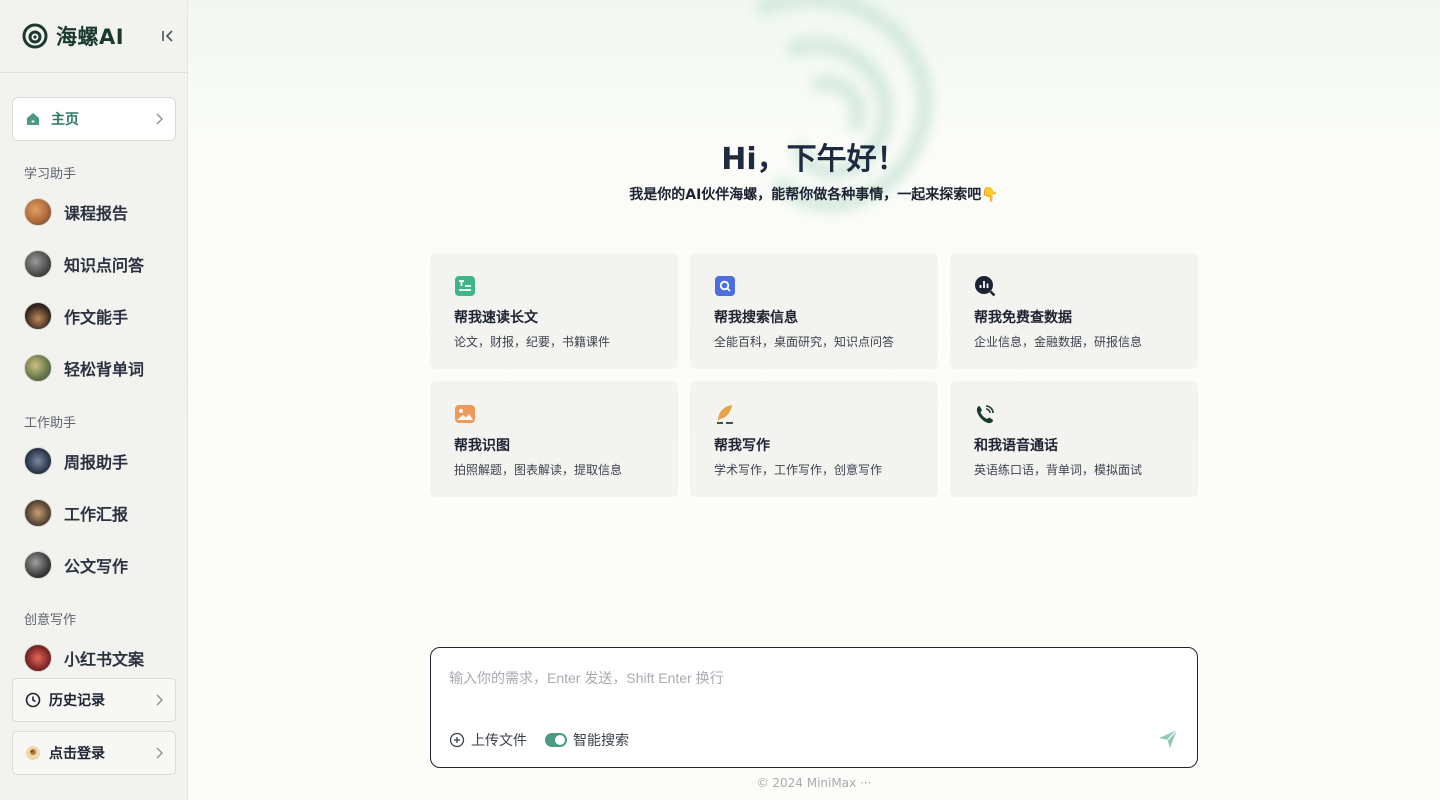 The width and height of the screenshot is (1440, 800). Describe the element at coordinates (96, 462) in the screenshot. I see `sidebar-item-label: 周报助手` at that location.